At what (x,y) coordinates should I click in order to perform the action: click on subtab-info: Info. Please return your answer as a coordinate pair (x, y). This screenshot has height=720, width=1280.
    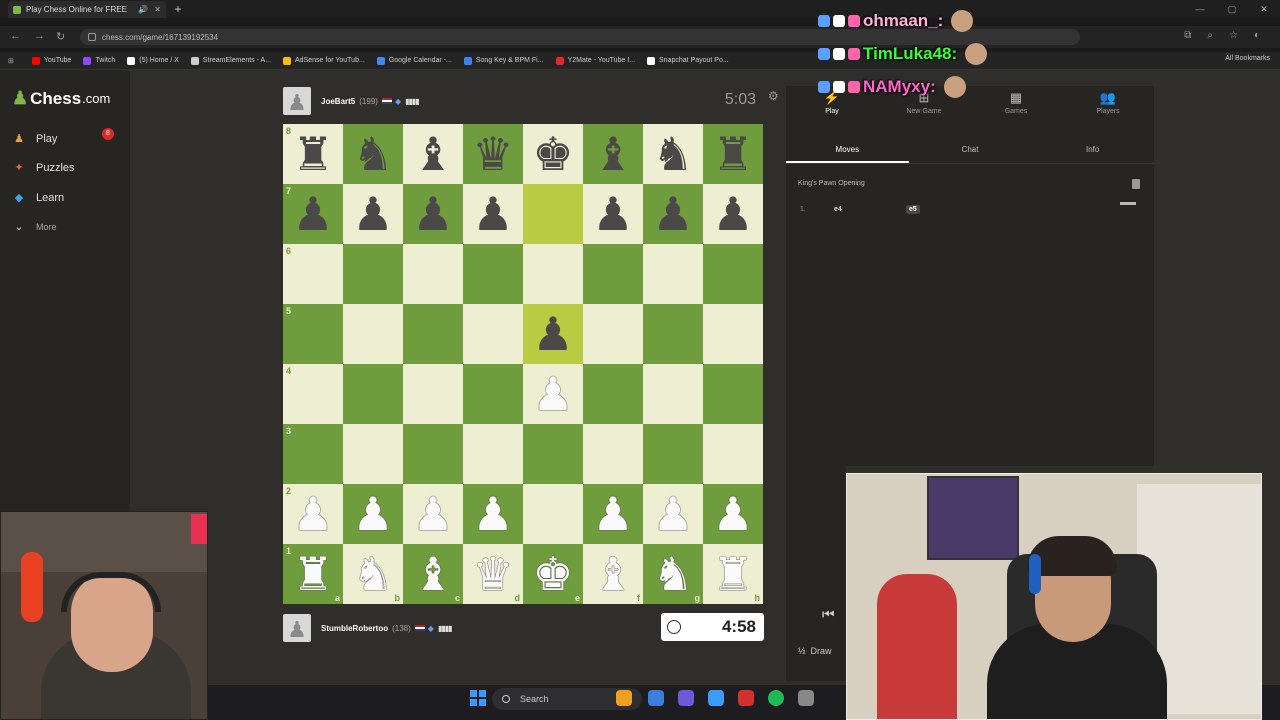
    Looking at the image, I should click on (1092, 150).